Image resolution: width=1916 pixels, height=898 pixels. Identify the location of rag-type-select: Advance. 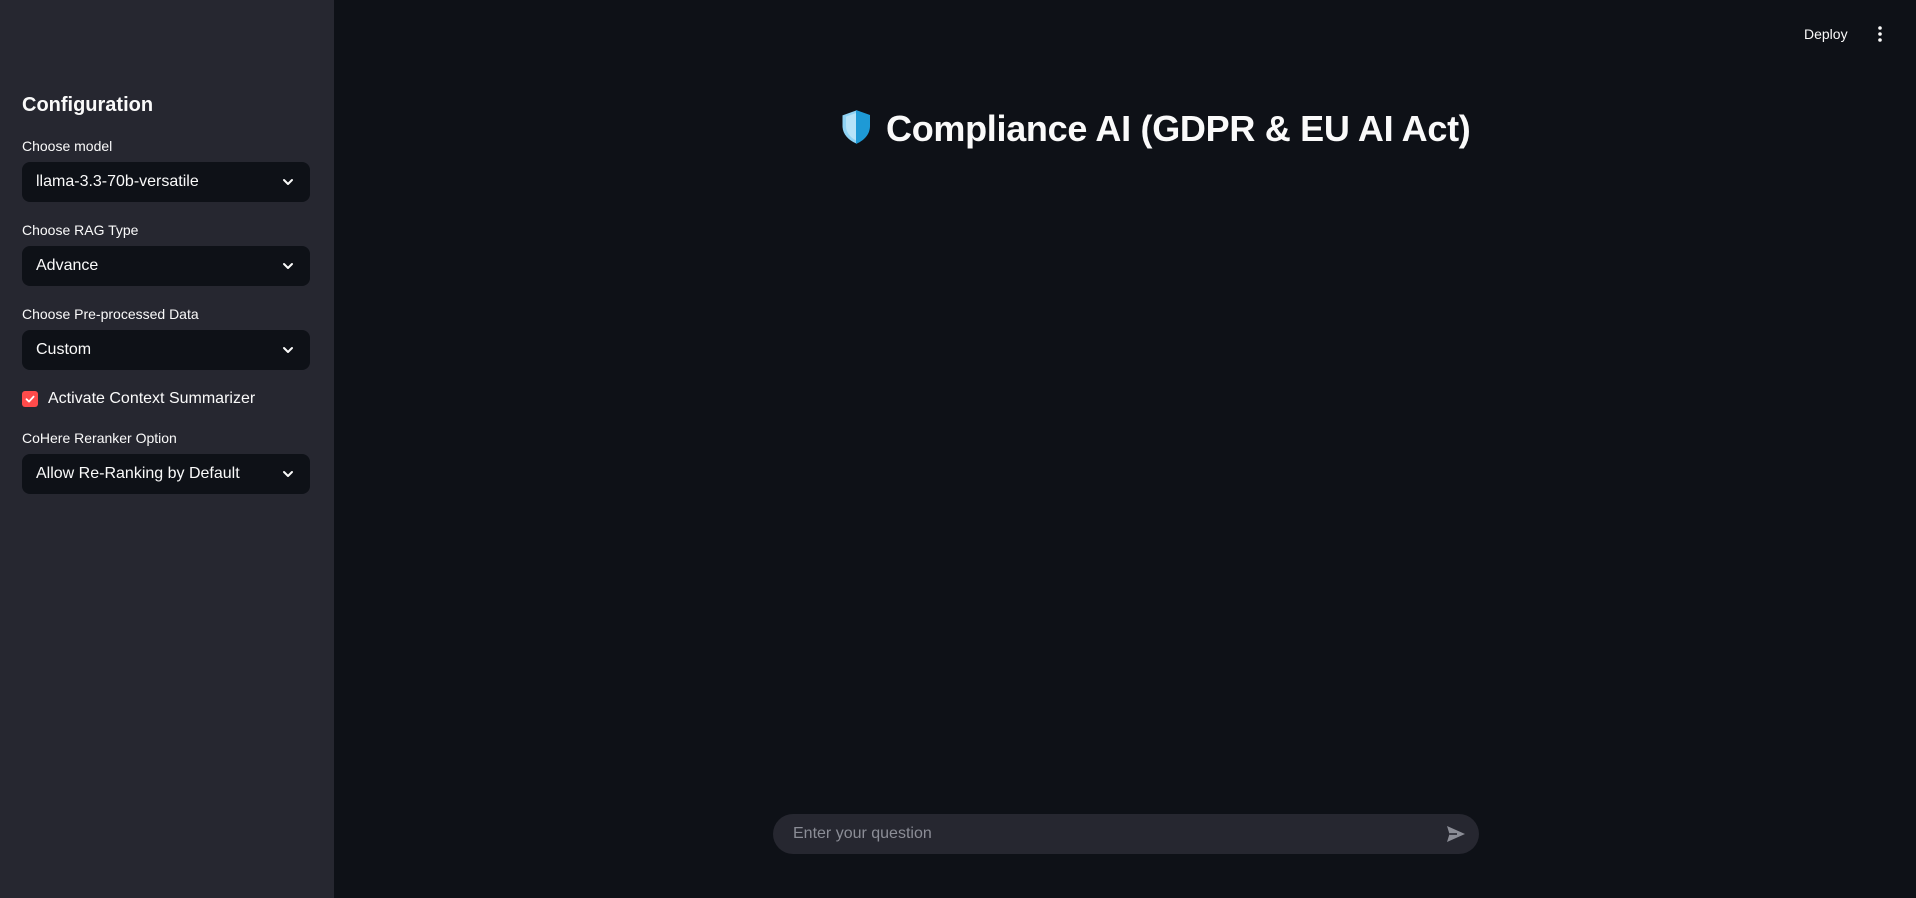
(166, 266).